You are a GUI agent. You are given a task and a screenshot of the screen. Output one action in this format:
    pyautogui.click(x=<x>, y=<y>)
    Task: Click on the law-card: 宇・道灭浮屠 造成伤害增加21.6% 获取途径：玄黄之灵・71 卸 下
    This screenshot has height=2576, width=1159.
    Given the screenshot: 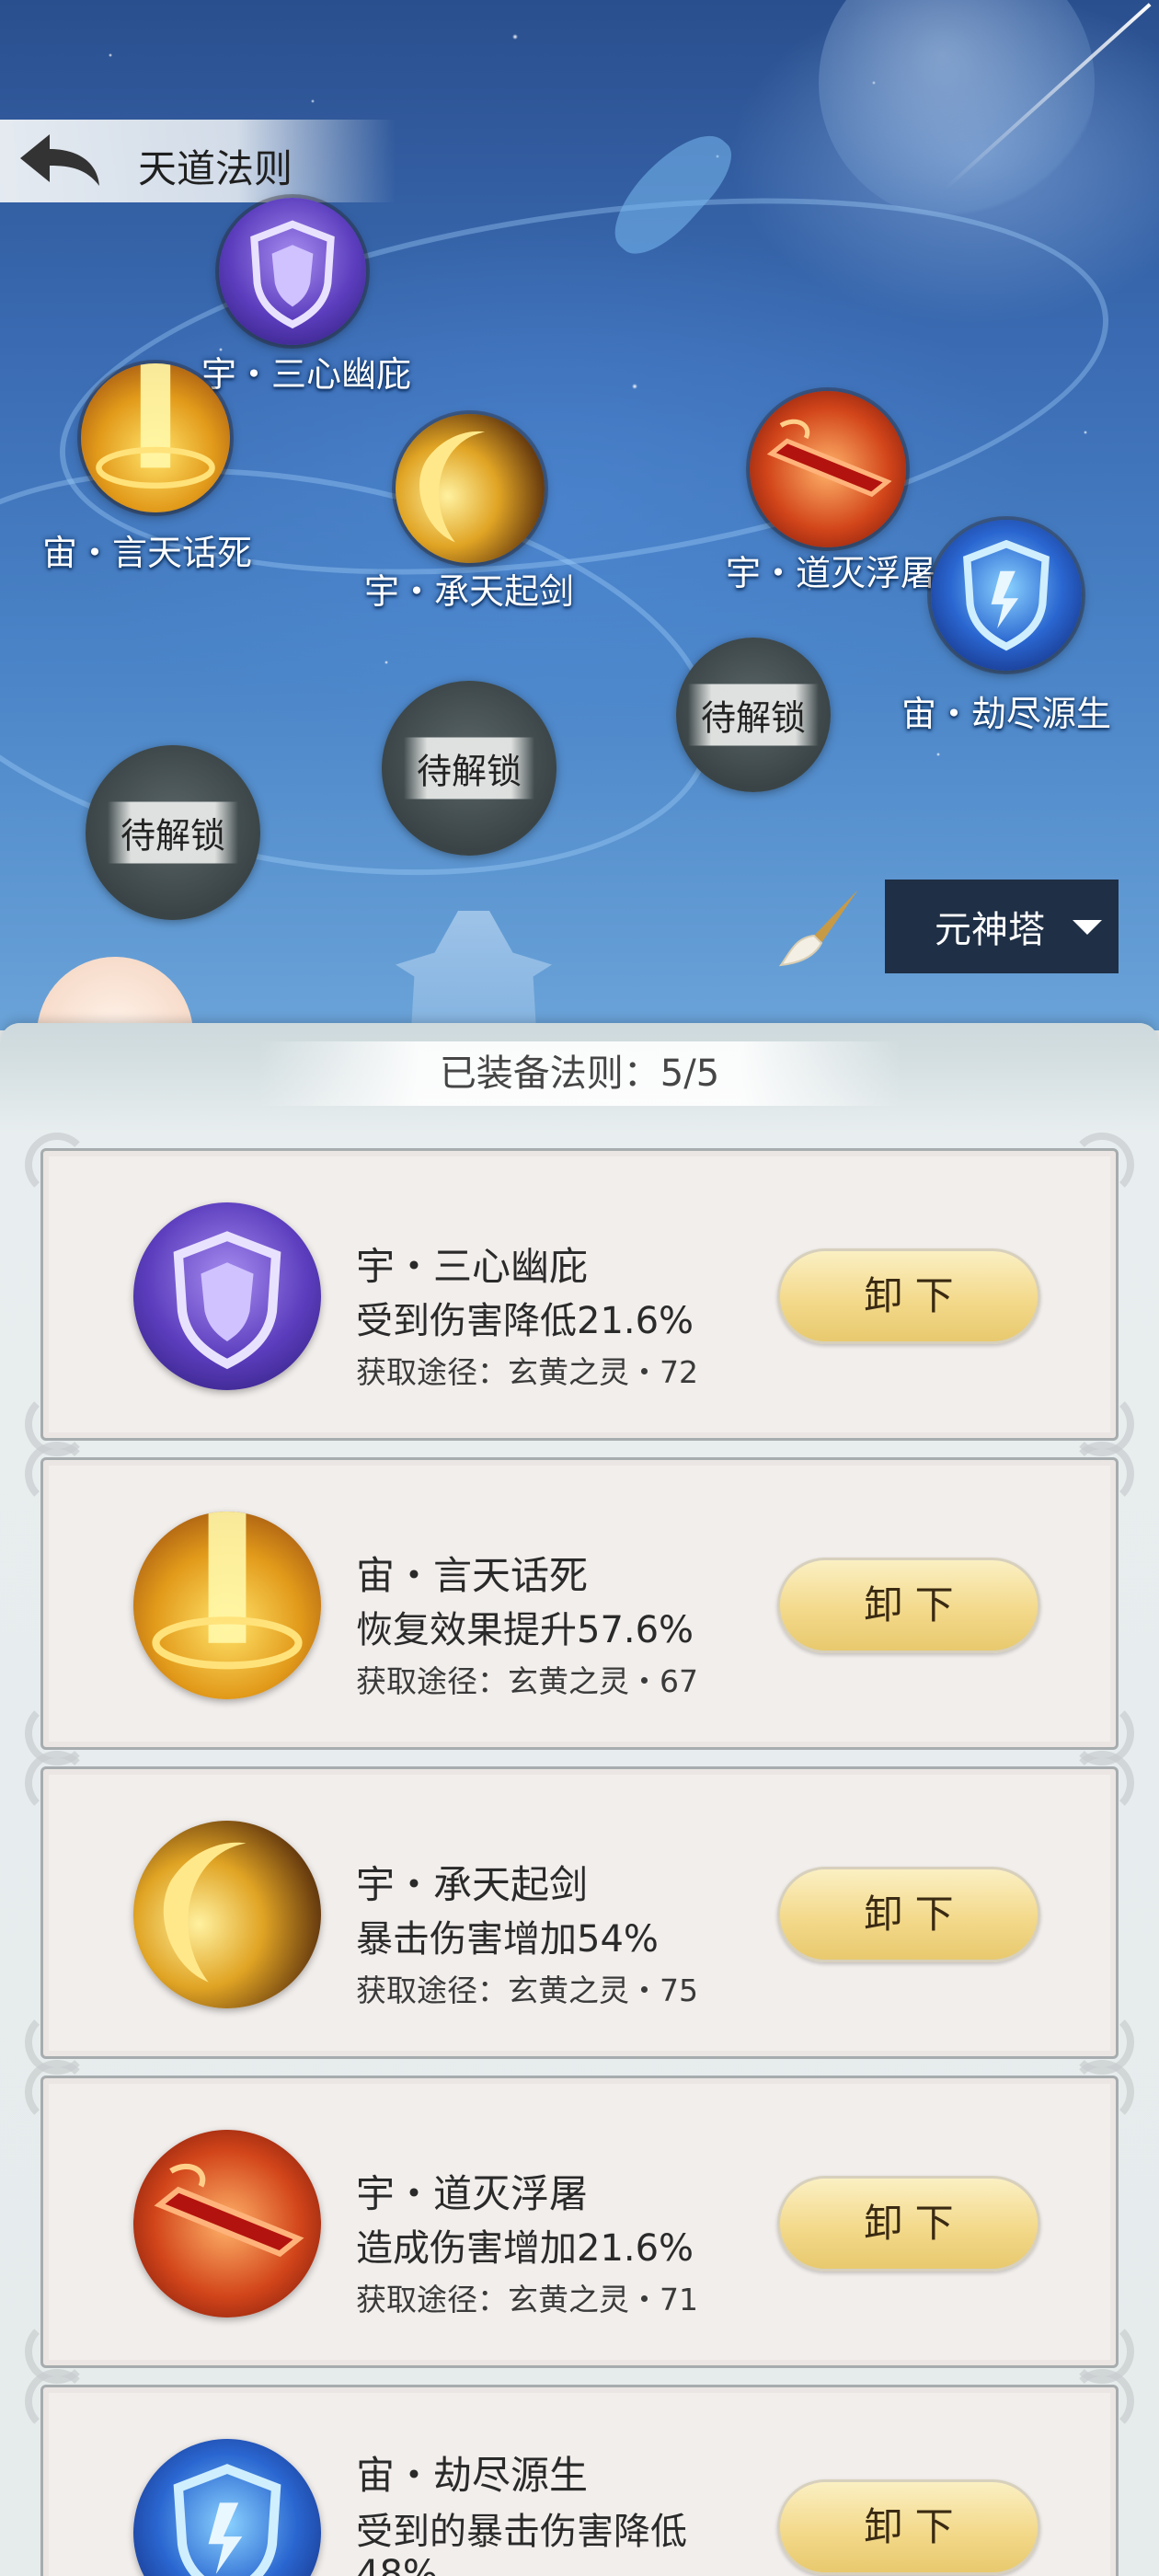 What is the action you would take?
    pyautogui.click(x=579, y=2222)
    